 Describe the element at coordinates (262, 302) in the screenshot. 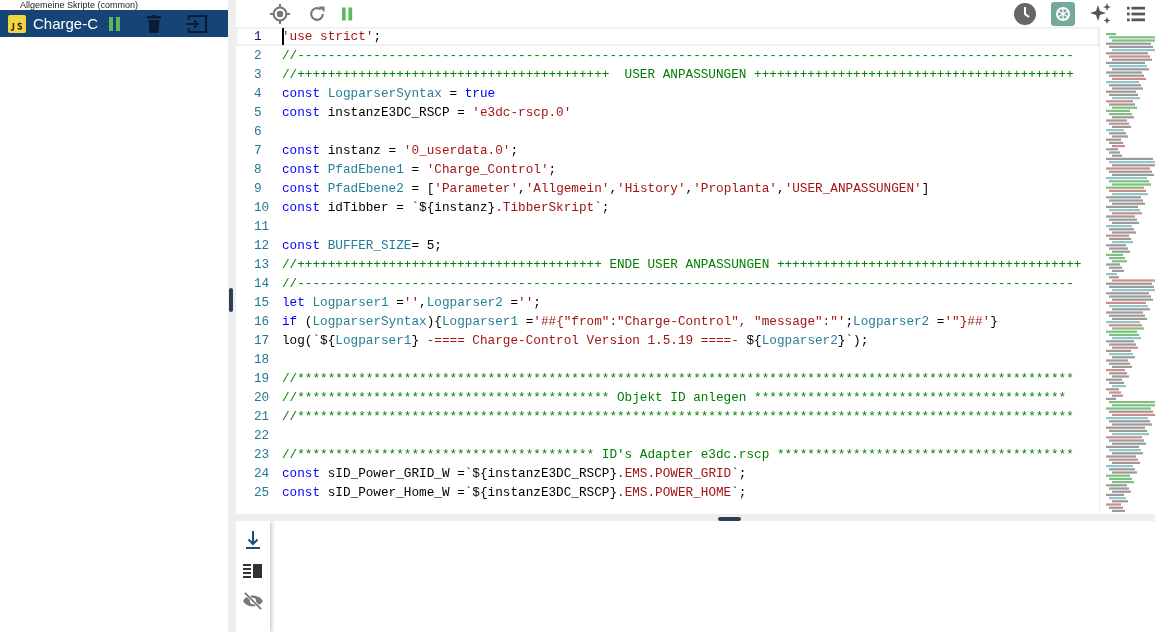

I see `line-number: 15` at that location.